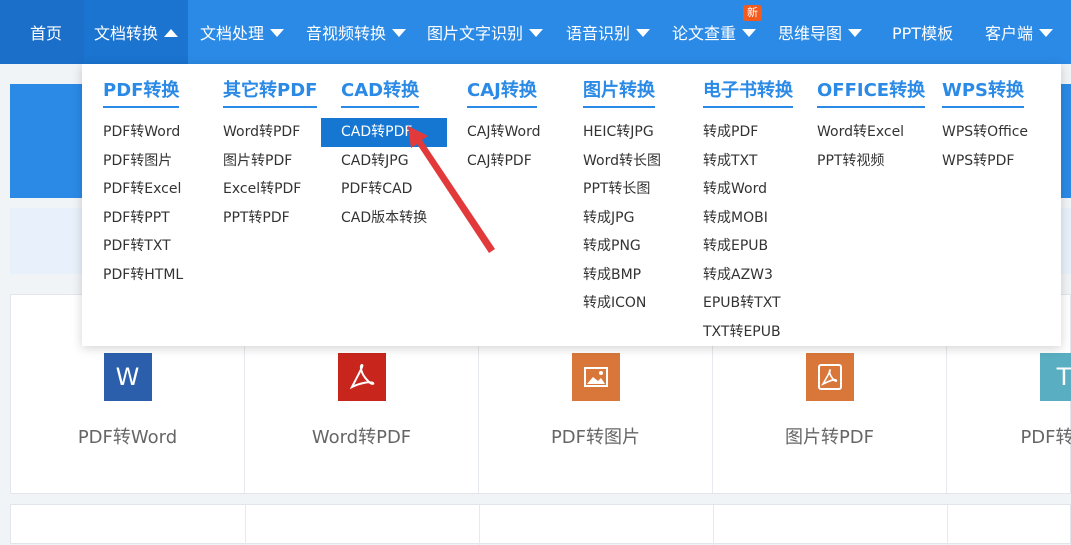 The width and height of the screenshot is (1071, 545). What do you see at coordinates (829, 437) in the screenshot?
I see `card-label: 图片转PDF` at bounding box center [829, 437].